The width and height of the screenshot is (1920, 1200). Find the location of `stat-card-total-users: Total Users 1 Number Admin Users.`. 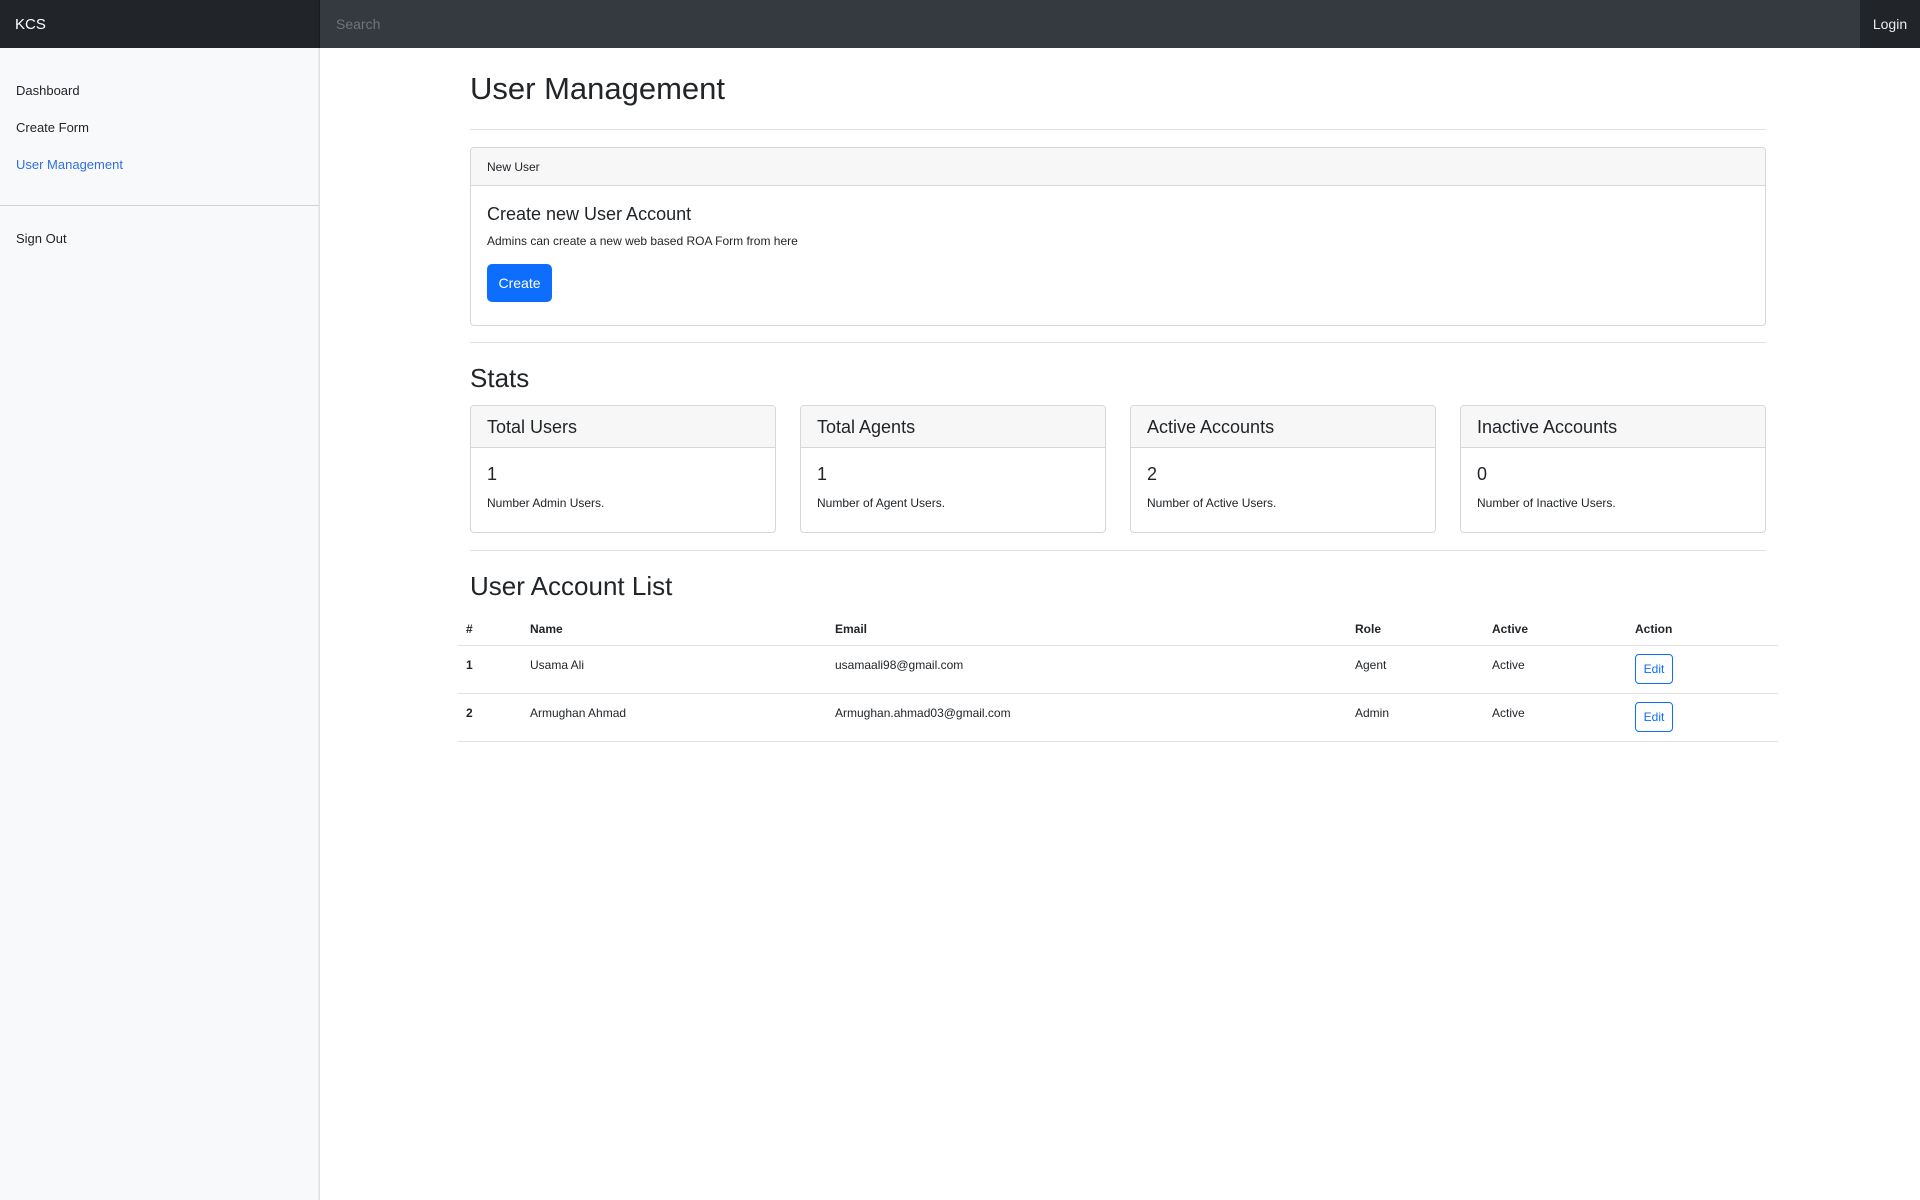

stat-card-total-users: Total Users 1 Number Admin Users. is located at coordinates (623, 469).